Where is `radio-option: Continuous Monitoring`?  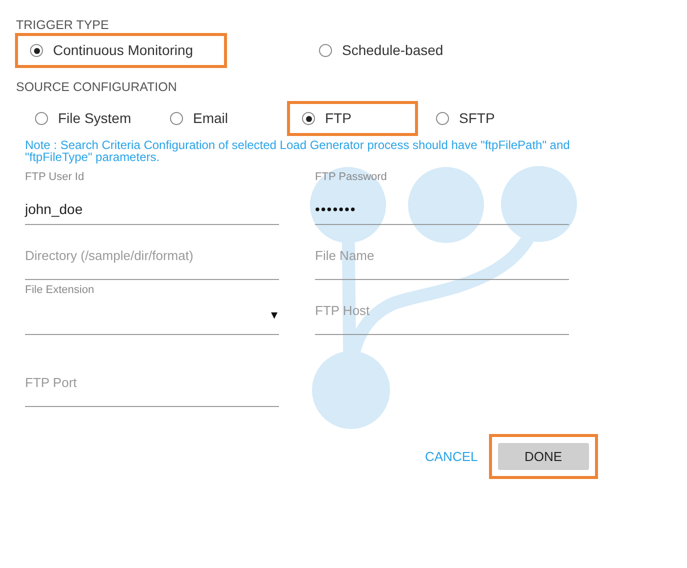
radio-option: Continuous Monitoring is located at coordinates (106, 50).